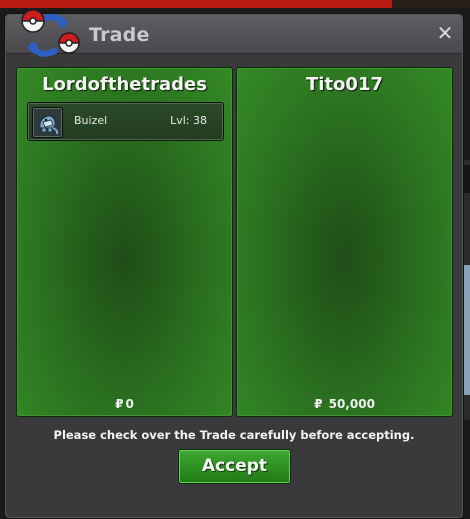 Image resolution: width=470 pixels, height=519 pixels. I want to click on item-level: Lvl: 38, so click(188, 120).